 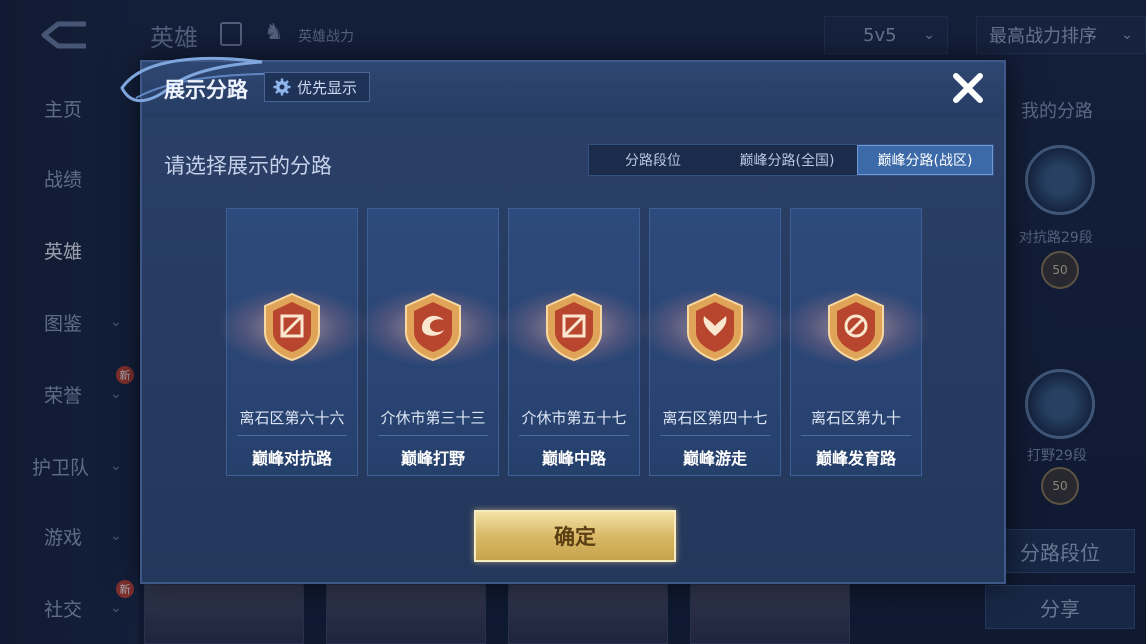 What do you see at coordinates (248, 166) in the screenshot?
I see `select-lane-prompt: 请选择展示的分路` at bounding box center [248, 166].